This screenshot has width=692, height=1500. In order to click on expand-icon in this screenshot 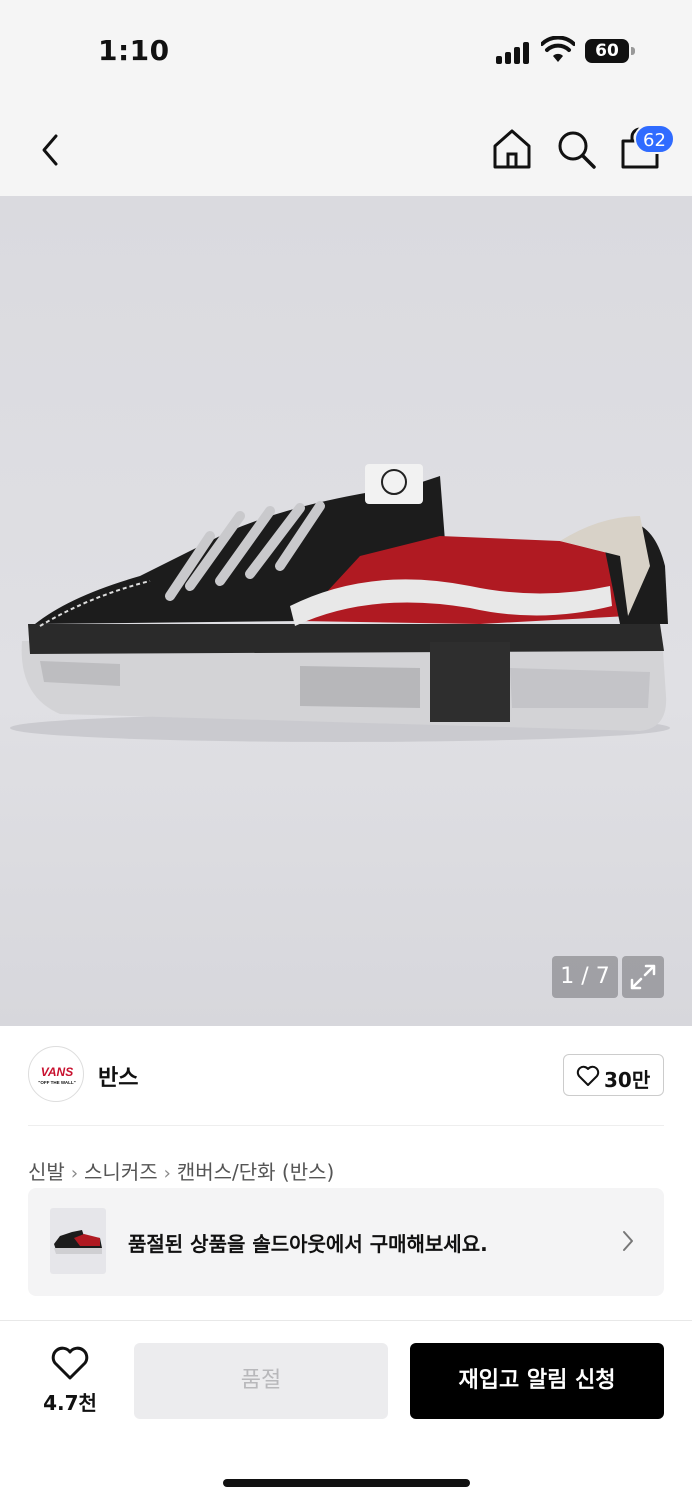, I will do `click(643, 977)`.